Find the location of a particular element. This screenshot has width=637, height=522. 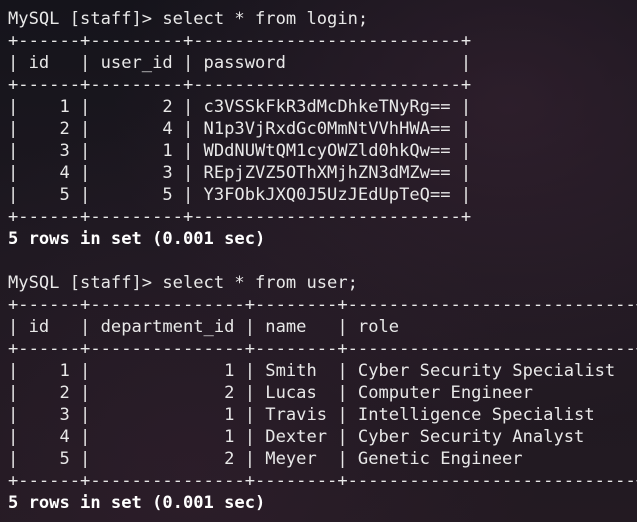

table-row: | 3 | 1 | WDdNUWtQM1cyOWZld0hkQw== | is located at coordinates (240, 151).